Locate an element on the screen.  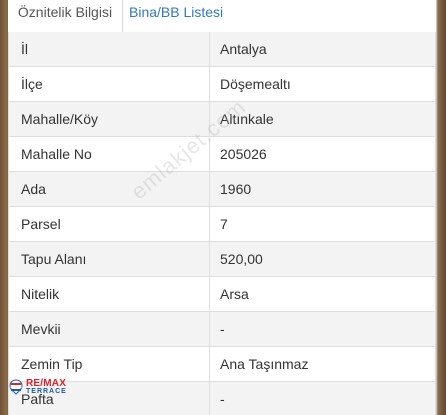
remax-logo: RE/MAX TERRACE is located at coordinates (44, 388).